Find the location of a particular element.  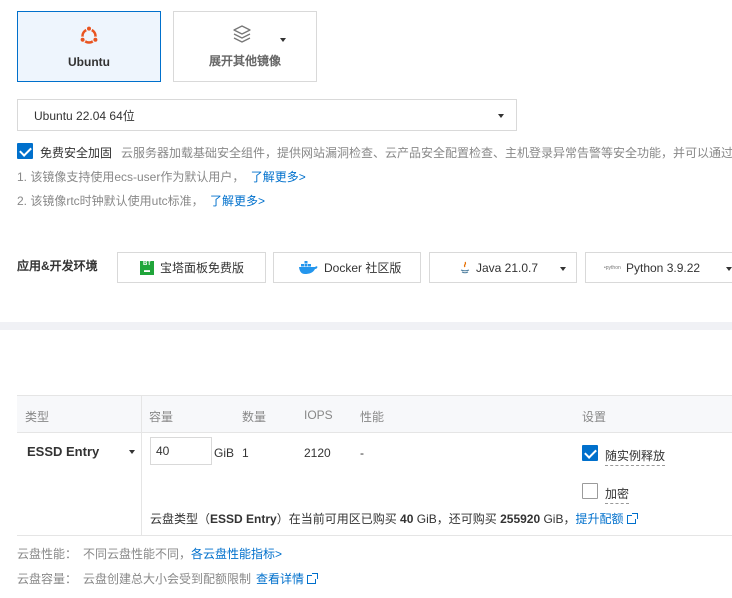

env-label: Java 21.0.7 is located at coordinates (507, 267).